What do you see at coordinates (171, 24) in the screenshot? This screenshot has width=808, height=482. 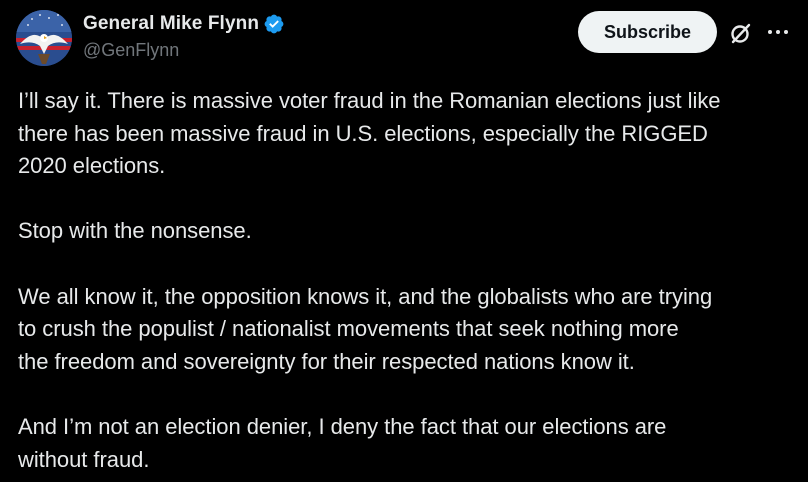 I see `display-name: General Mike Flynn` at bounding box center [171, 24].